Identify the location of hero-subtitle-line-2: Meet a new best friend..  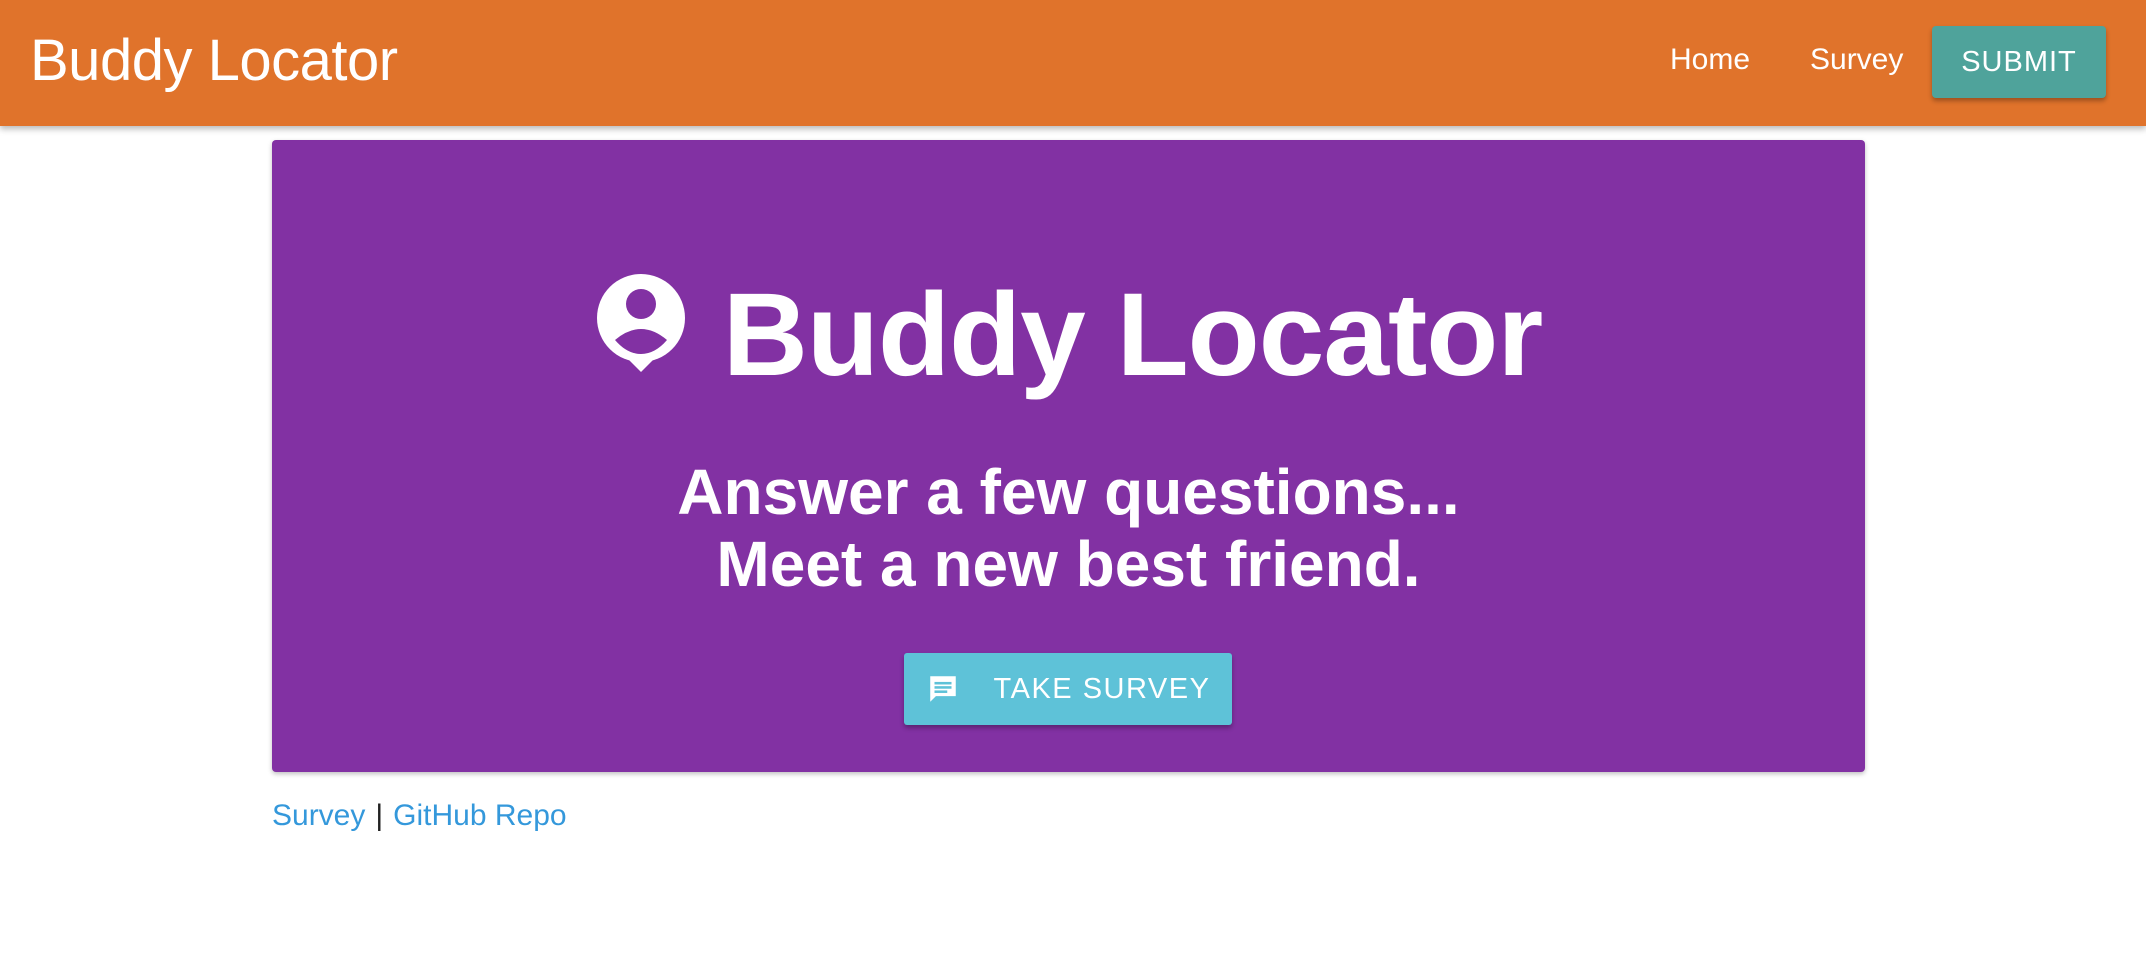
(1068, 564).